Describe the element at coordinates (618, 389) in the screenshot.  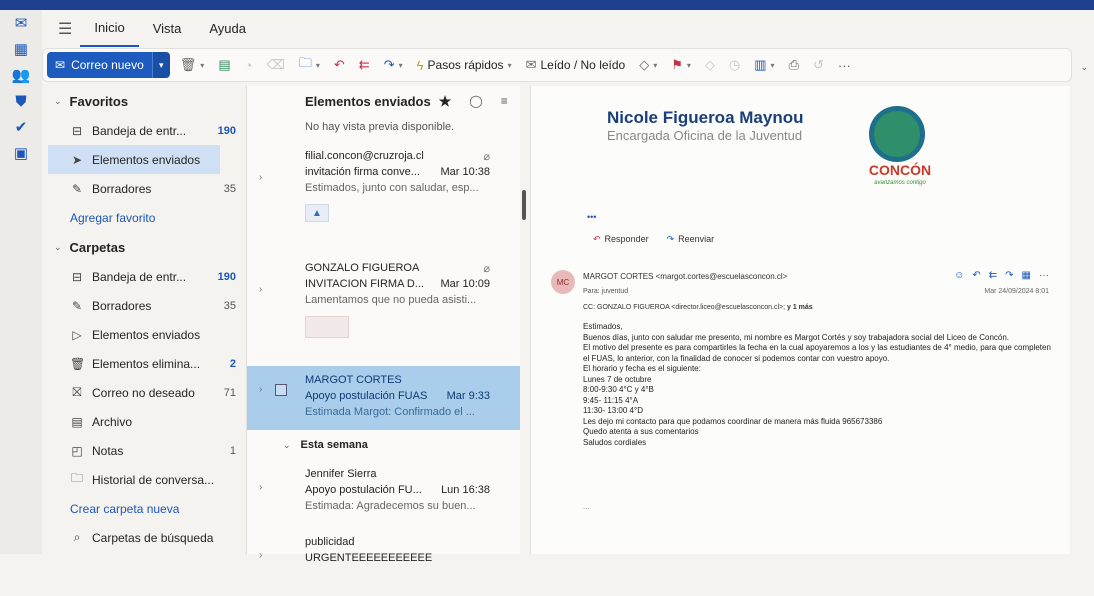
I see `body-line: 8:00-9:30 4°C y 4°B` at that location.